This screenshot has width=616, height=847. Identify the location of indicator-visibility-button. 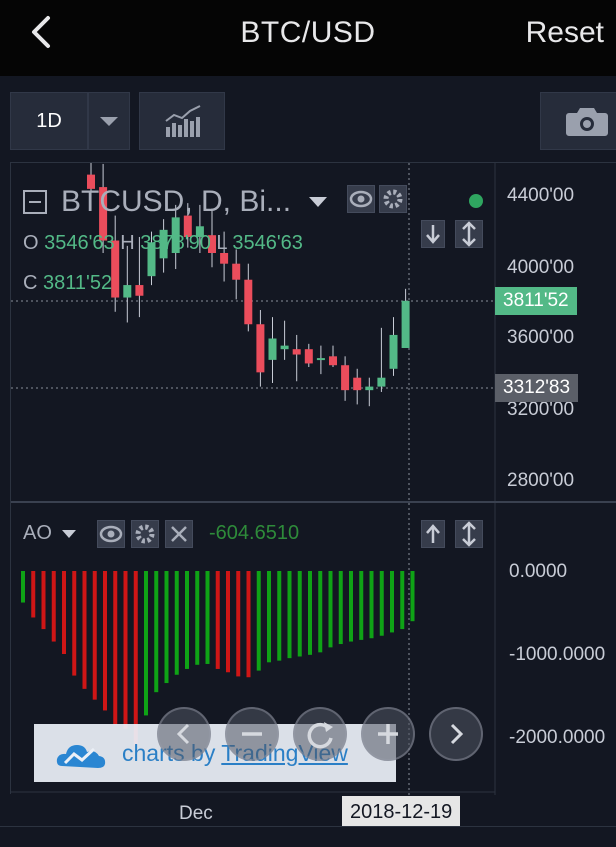
(111, 534).